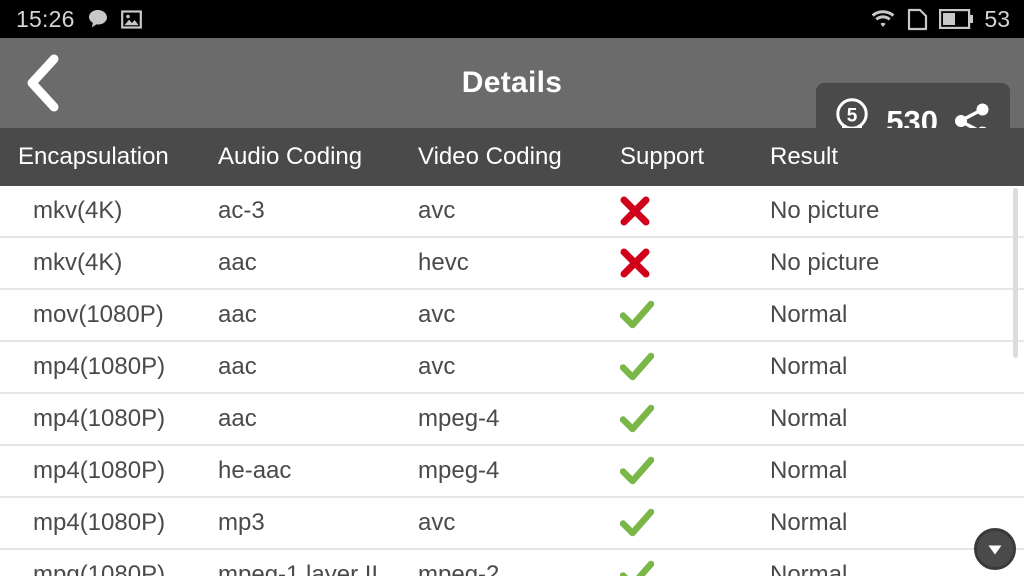 This screenshot has height=576, width=1024. I want to click on table-row: mp4(1080P) aac avc Normal, so click(512, 368).